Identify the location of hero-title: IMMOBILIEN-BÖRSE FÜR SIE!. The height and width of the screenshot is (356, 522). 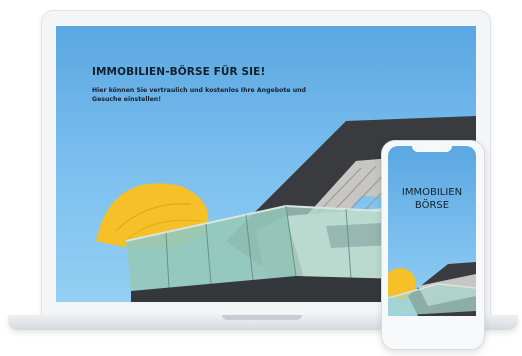
(179, 72).